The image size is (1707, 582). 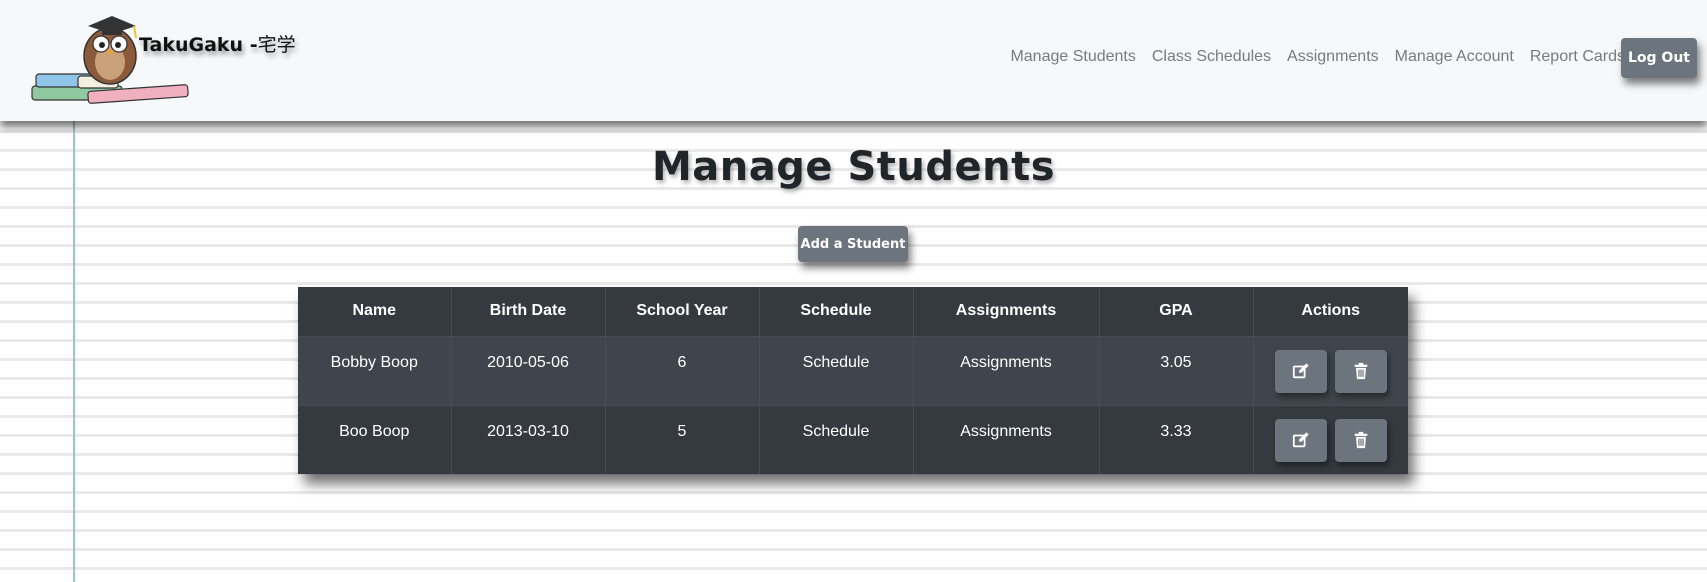 What do you see at coordinates (1330, 311) in the screenshot?
I see `header-actions: Actions` at bounding box center [1330, 311].